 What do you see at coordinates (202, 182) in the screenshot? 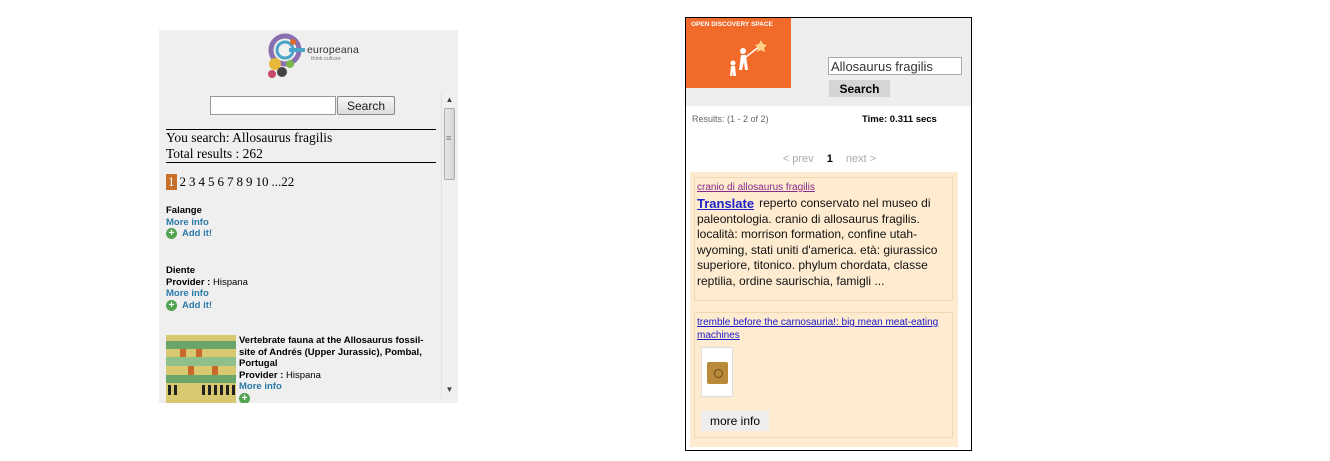
I see `page-link: 4` at bounding box center [202, 182].